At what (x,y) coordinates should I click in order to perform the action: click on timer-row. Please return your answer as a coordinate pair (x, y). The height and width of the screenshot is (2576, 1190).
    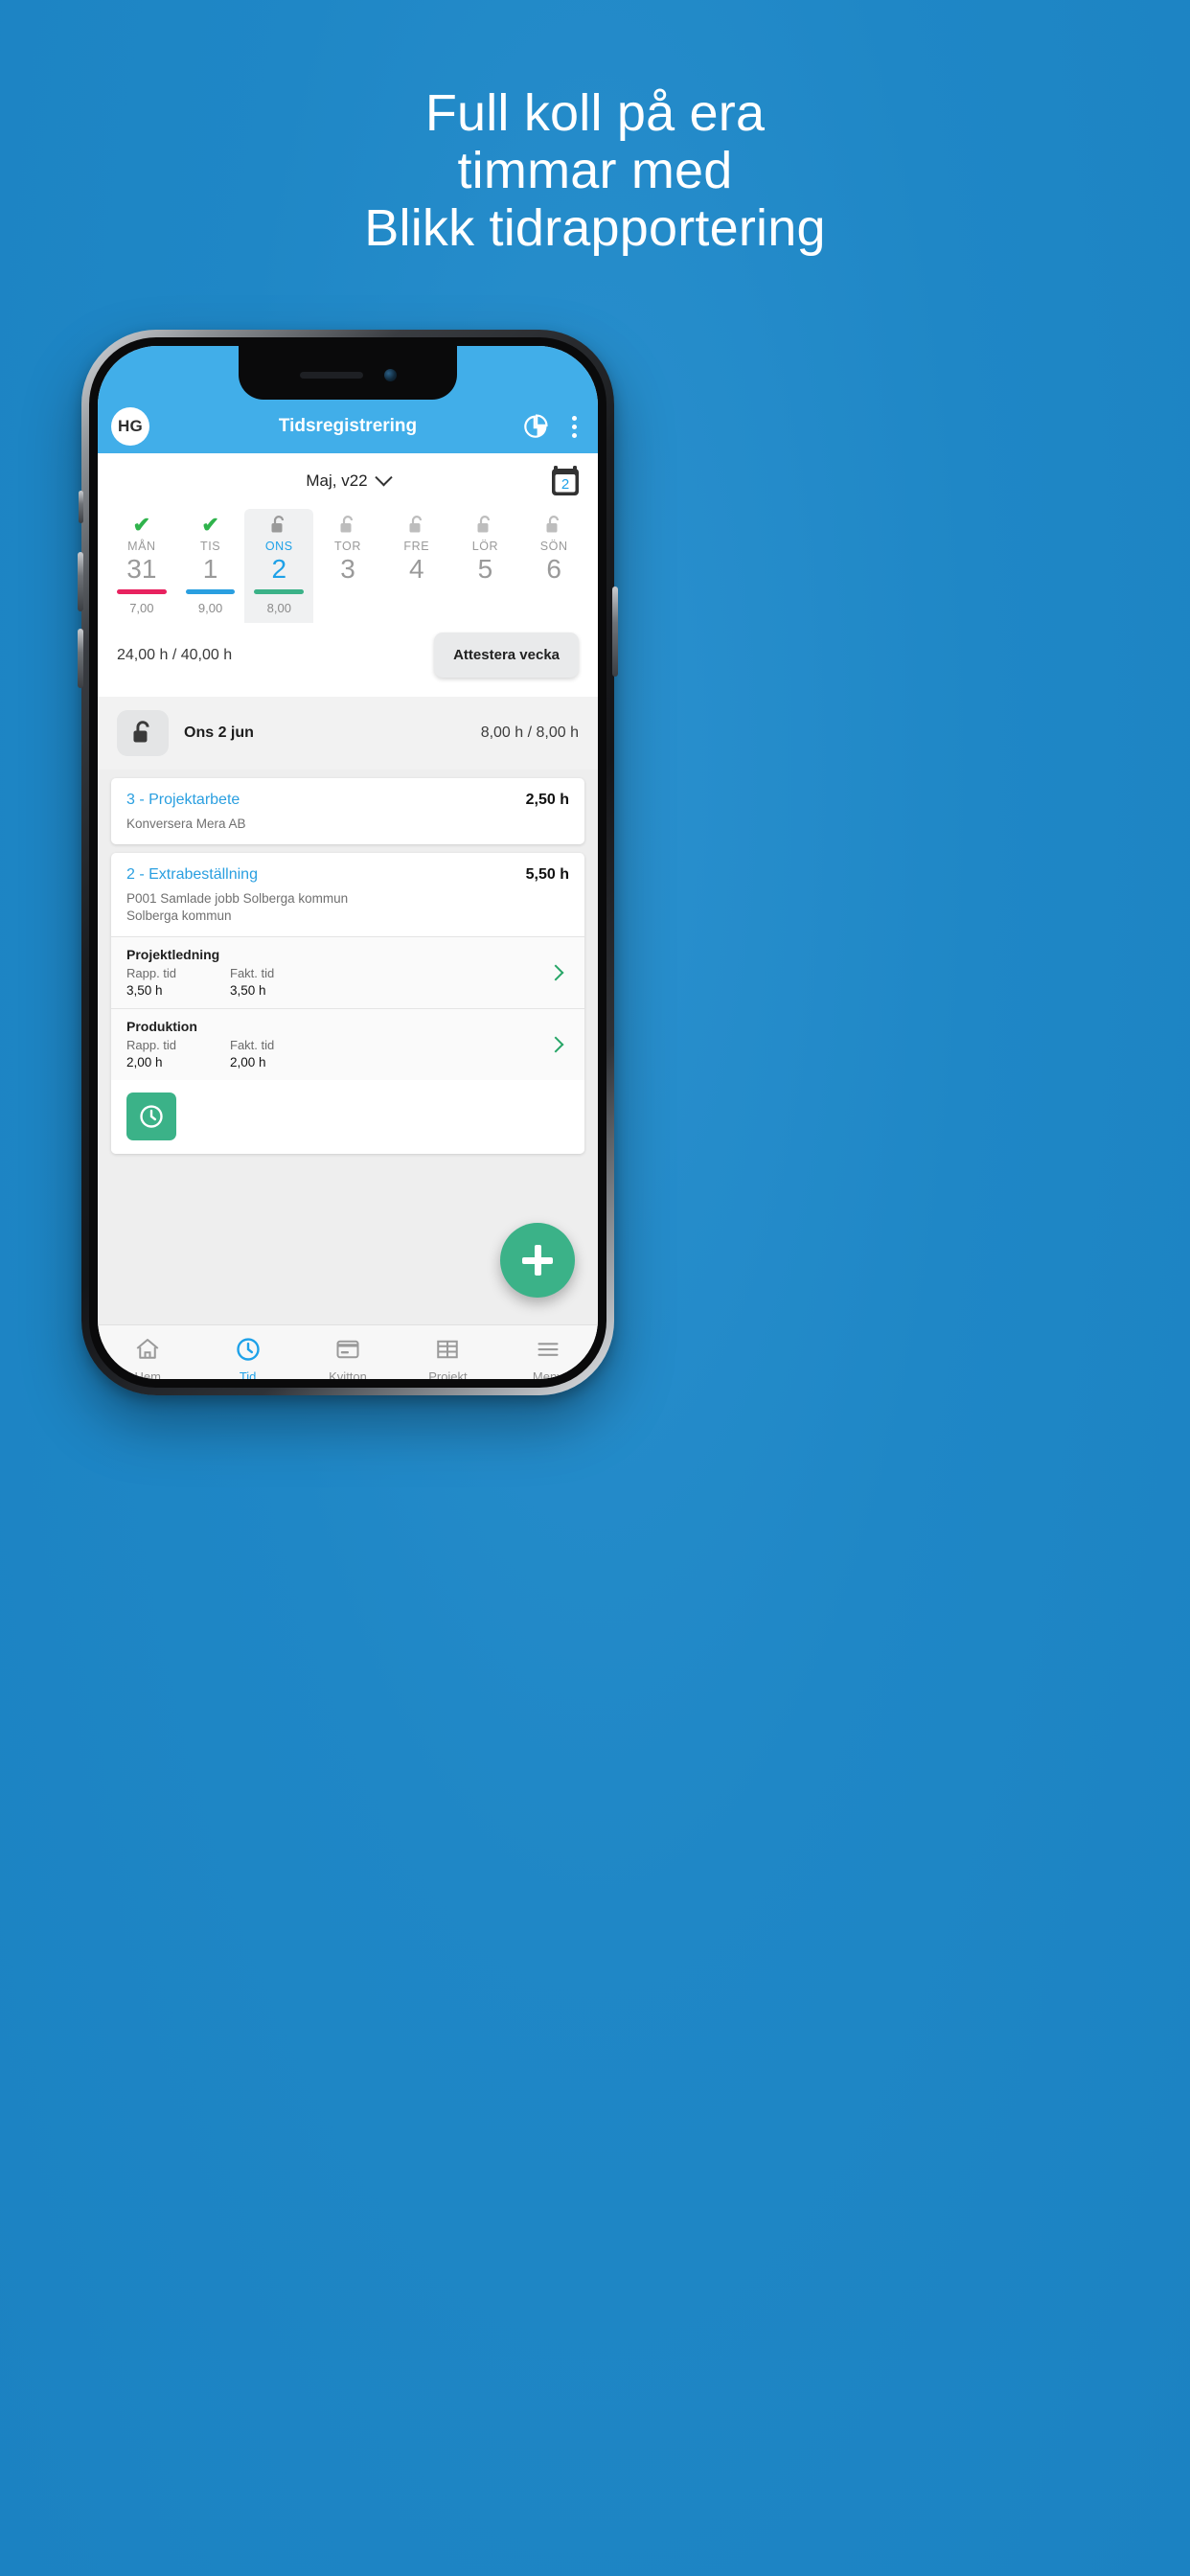
    Looking at the image, I should click on (348, 1117).